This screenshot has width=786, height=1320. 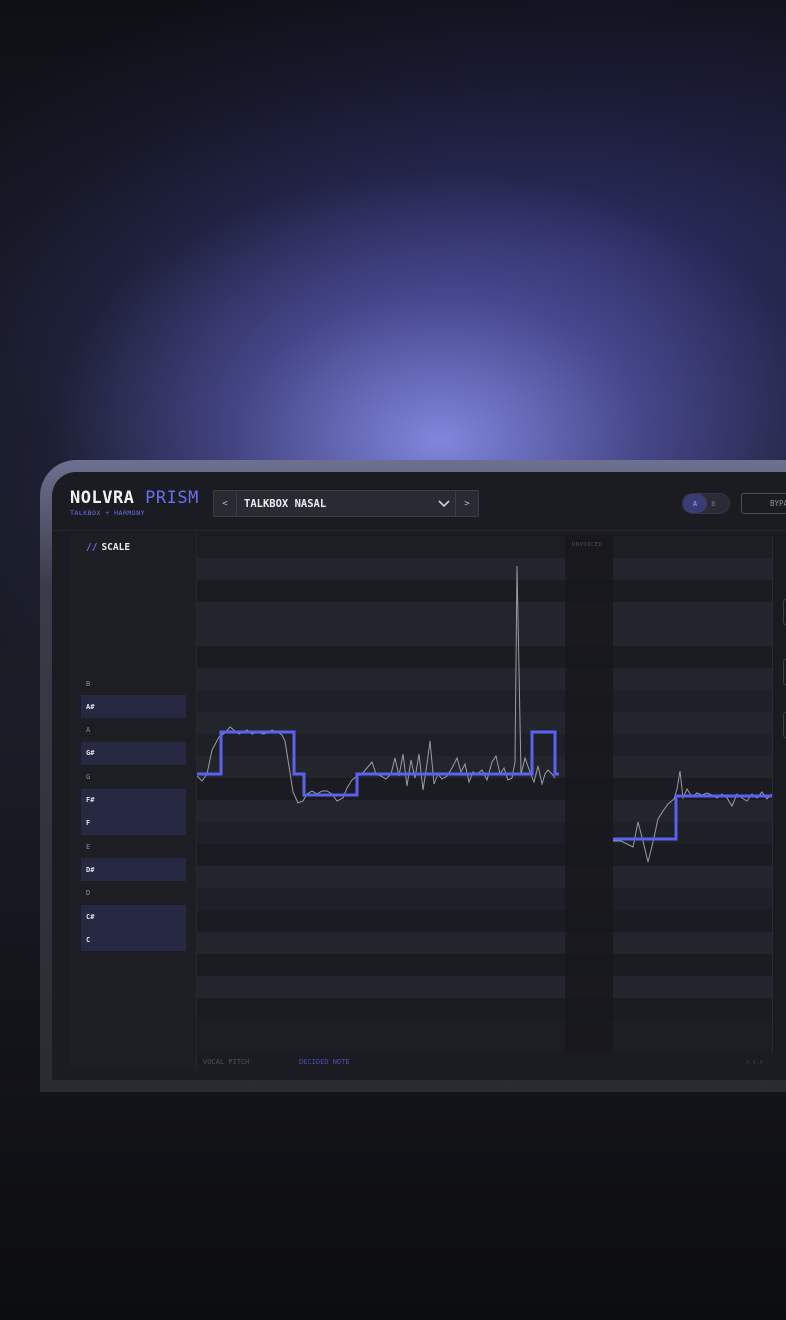 I want to click on chevron-down-icon, so click(x=444, y=503).